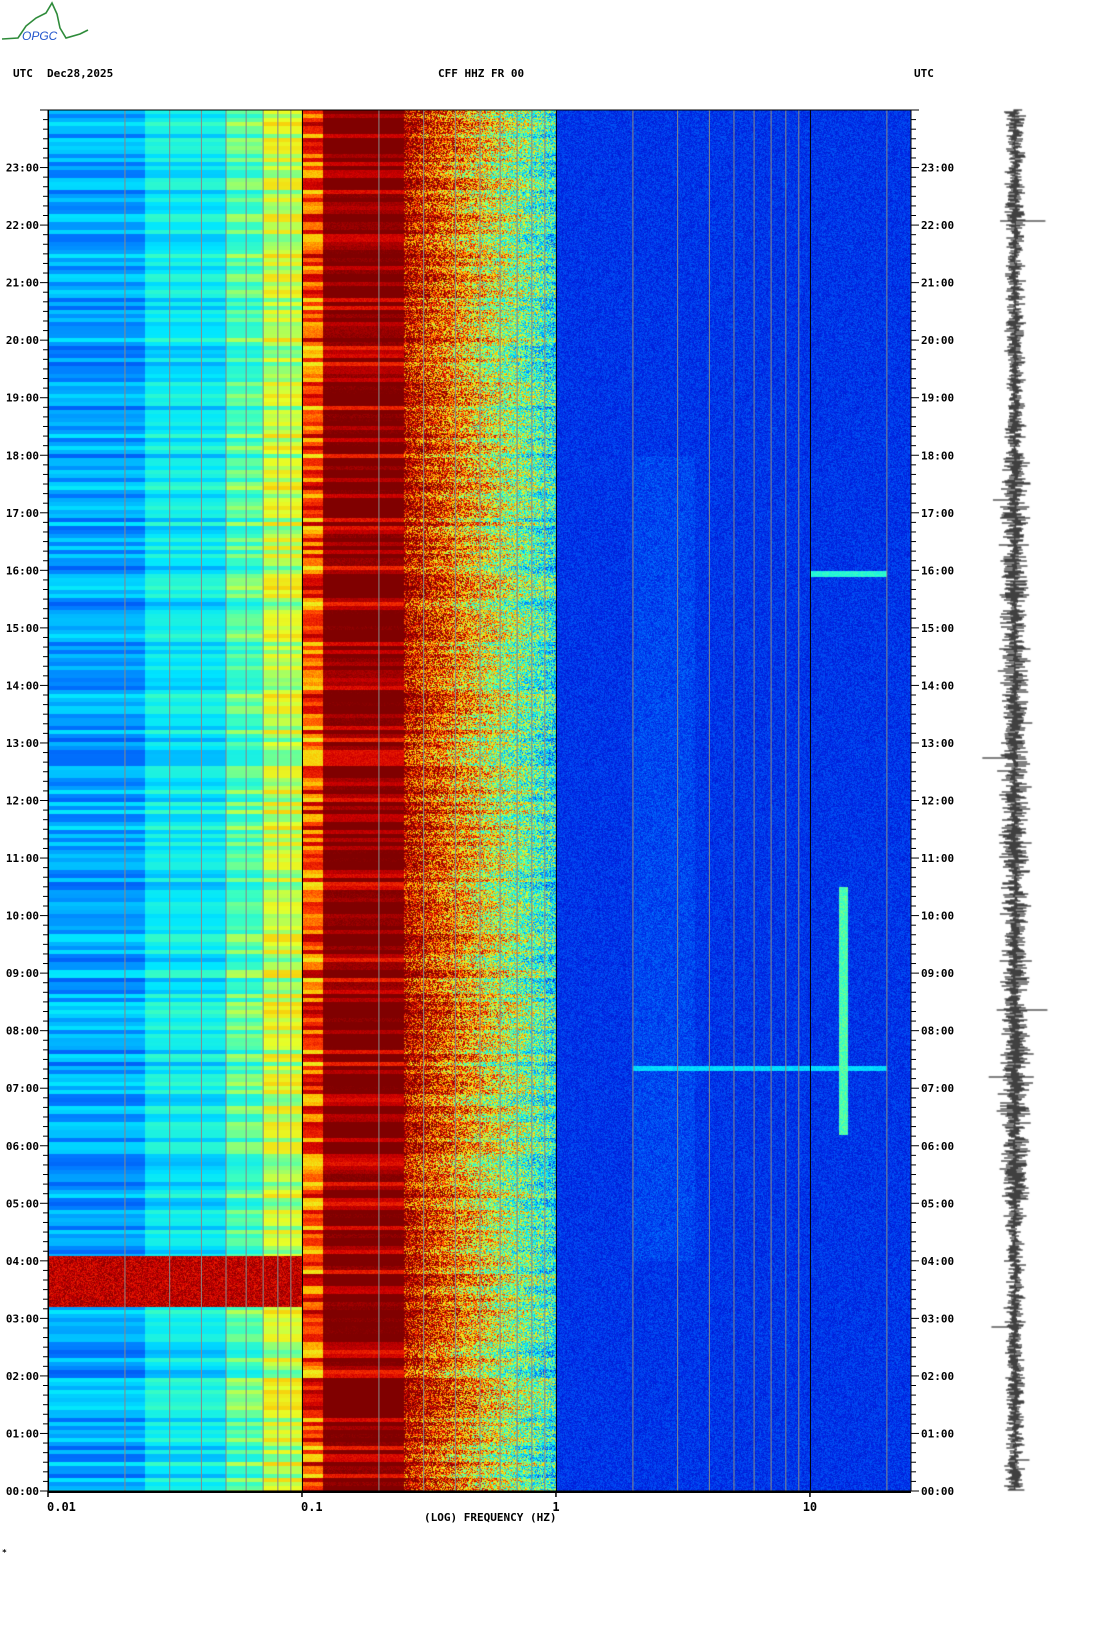 This screenshot has width=1102, height=1634. Describe the element at coordinates (937, 340) in the screenshot. I see `y-tick-label-right: 20:00` at that location.